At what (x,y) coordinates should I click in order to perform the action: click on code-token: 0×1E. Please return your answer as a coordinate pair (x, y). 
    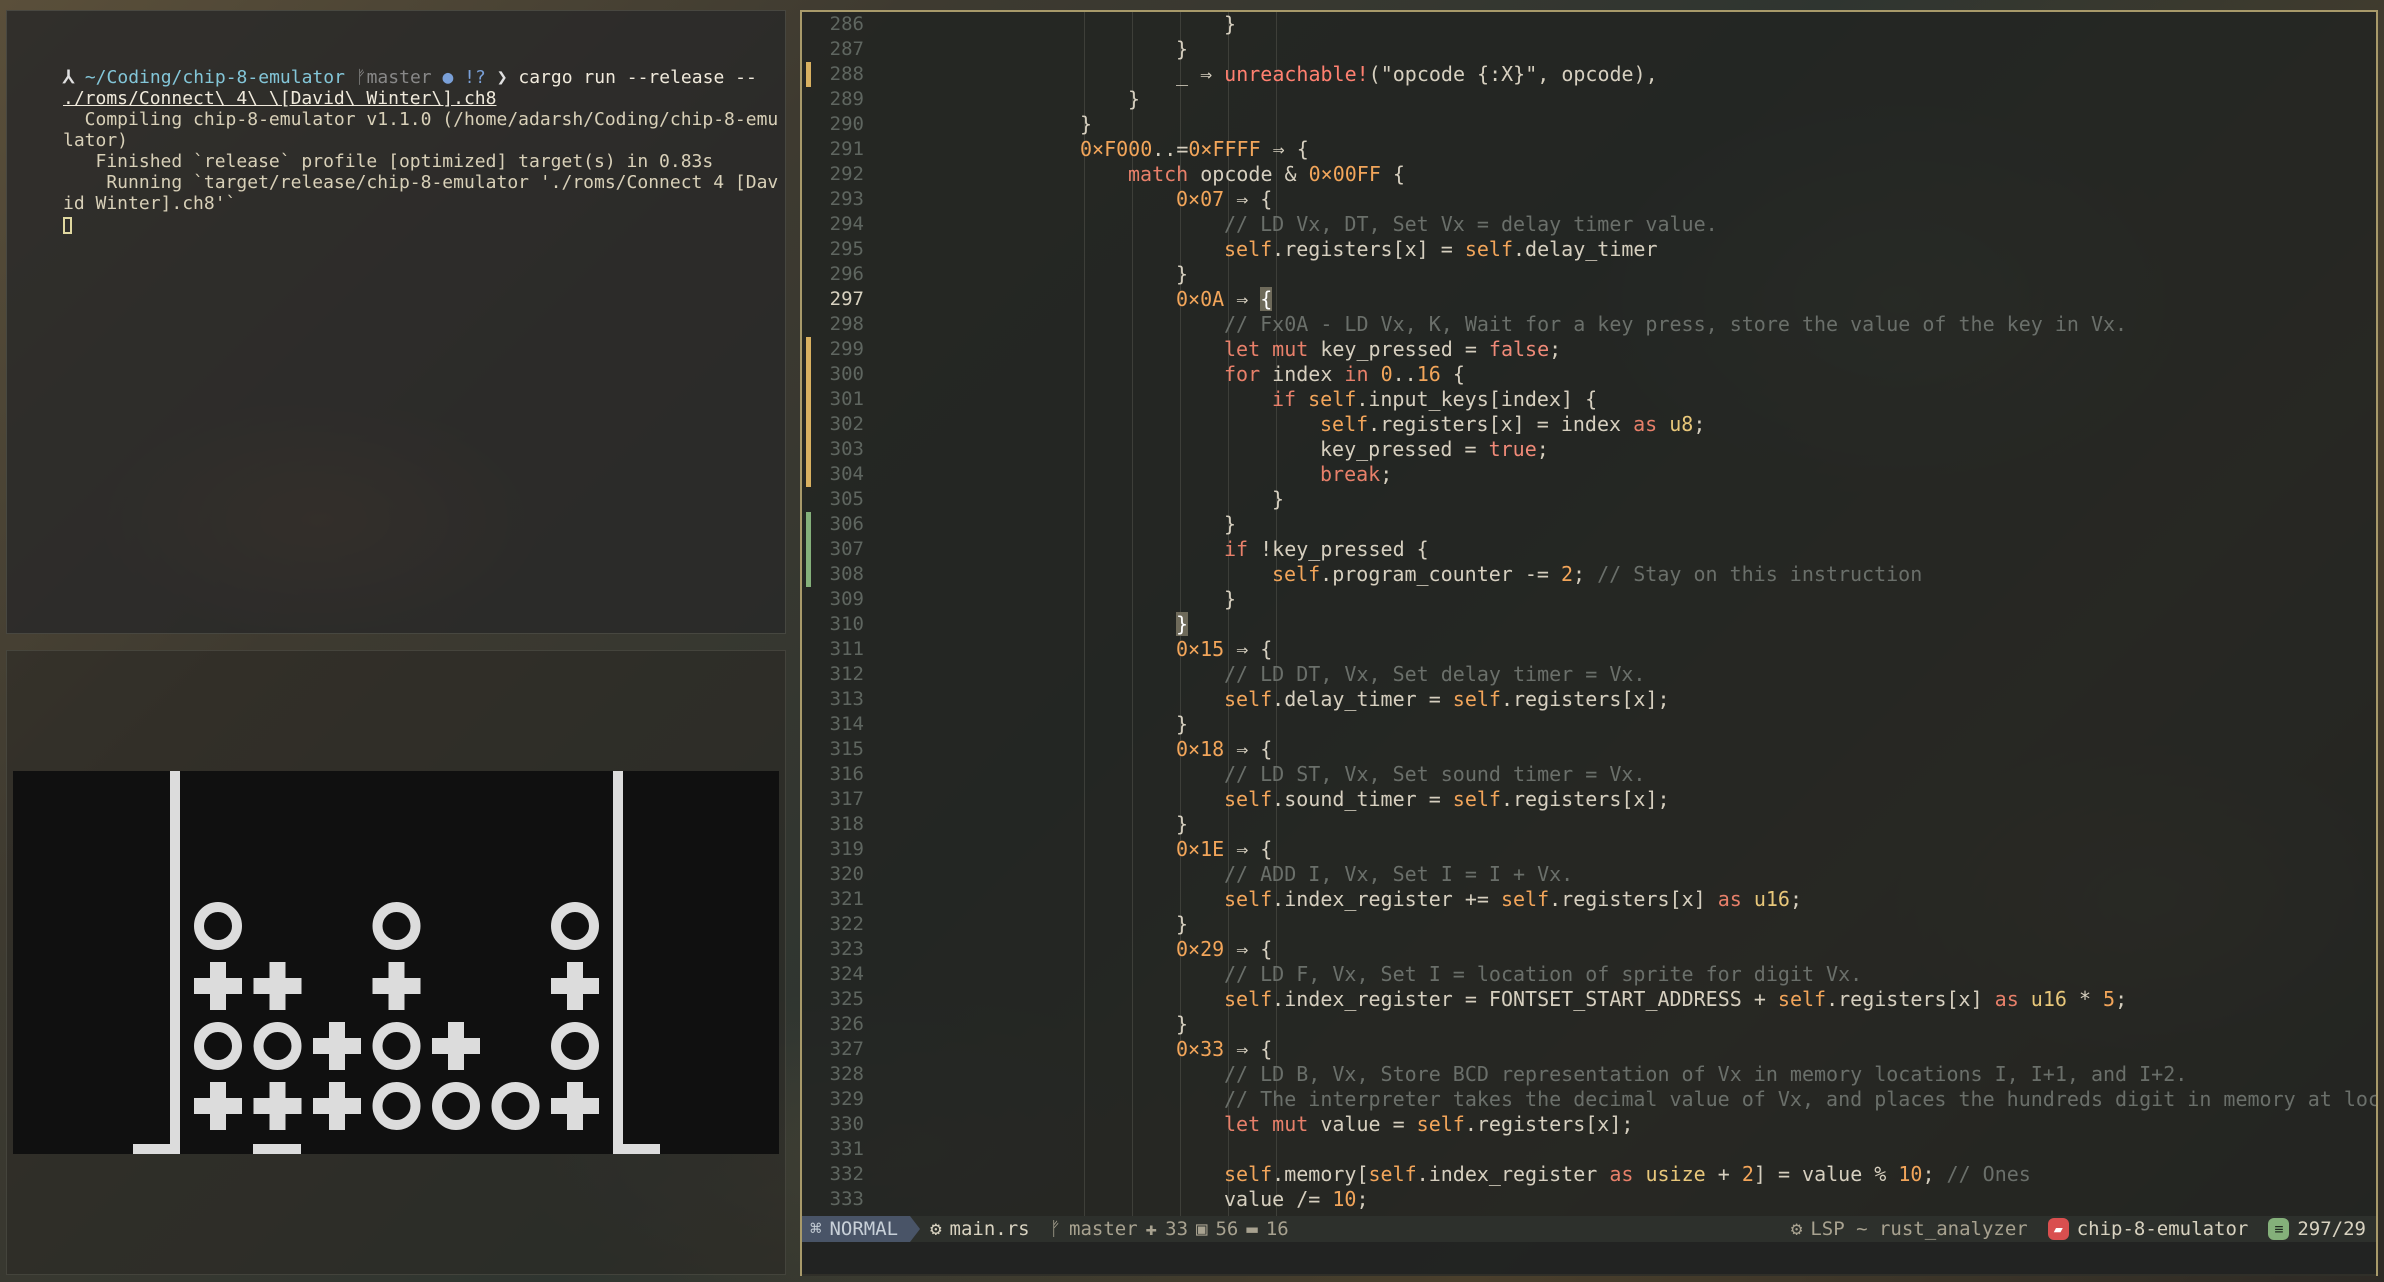
    Looking at the image, I should click on (1200, 849).